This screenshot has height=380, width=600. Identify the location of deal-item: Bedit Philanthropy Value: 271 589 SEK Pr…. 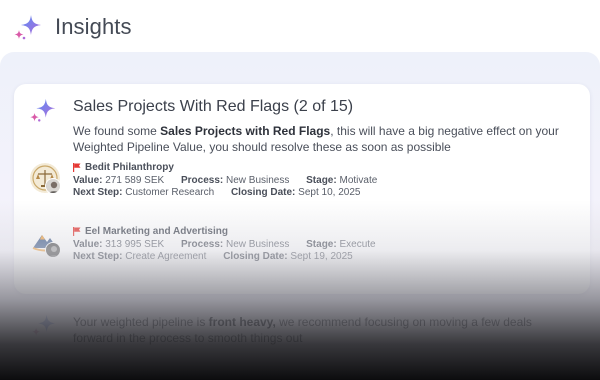
(305, 187).